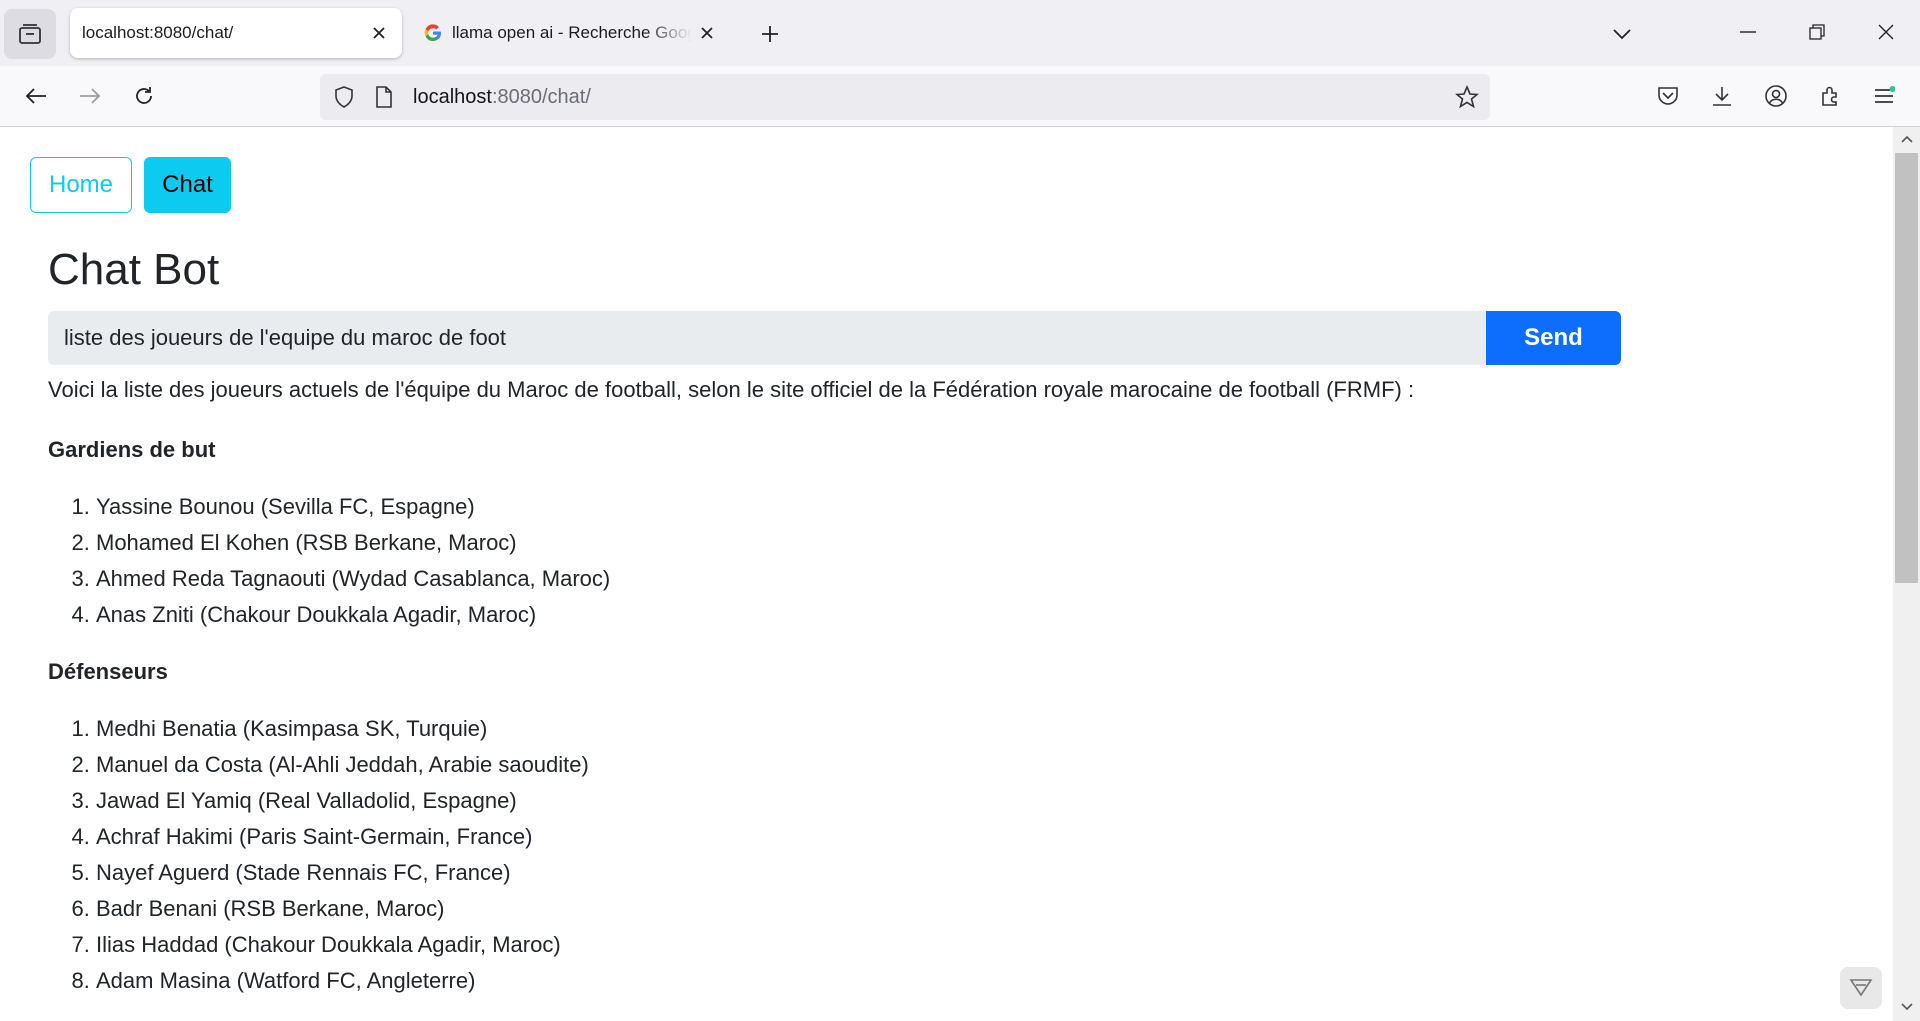 This screenshot has height=1021, width=1920. What do you see at coordinates (1622, 34) in the screenshot?
I see `chevron-down-icon` at bounding box center [1622, 34].